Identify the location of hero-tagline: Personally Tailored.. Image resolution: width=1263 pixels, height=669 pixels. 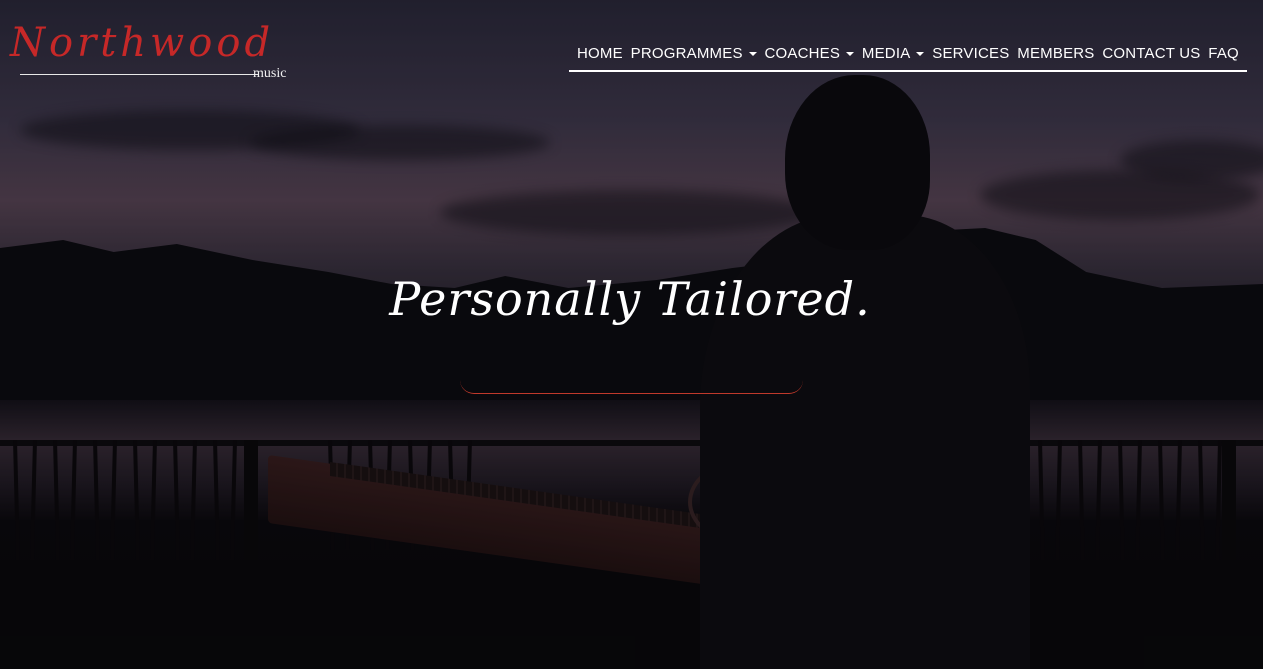
(630, 299).